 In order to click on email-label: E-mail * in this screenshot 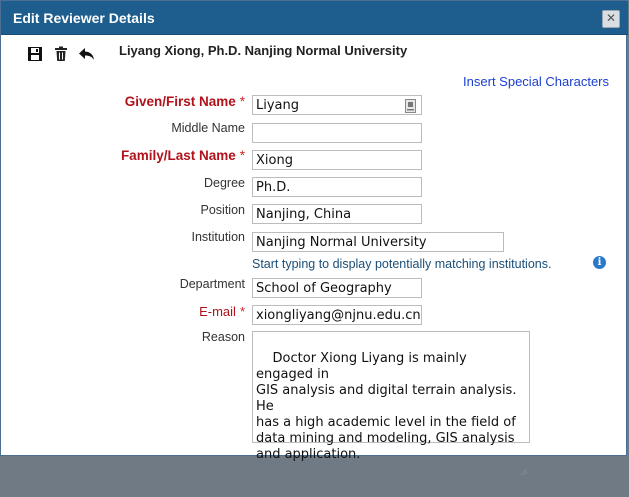, I will do `click(222, 311)`.